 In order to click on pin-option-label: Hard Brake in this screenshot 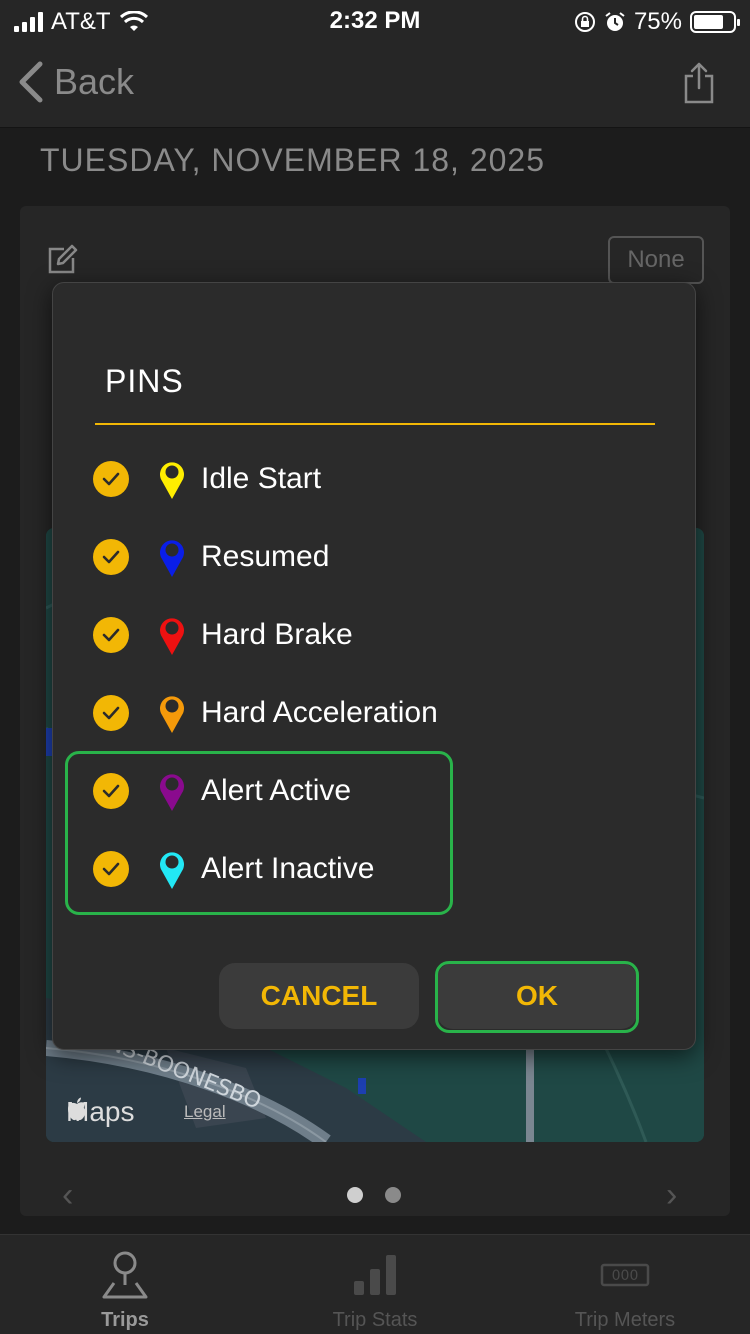, I will do `click(277, 634)`.